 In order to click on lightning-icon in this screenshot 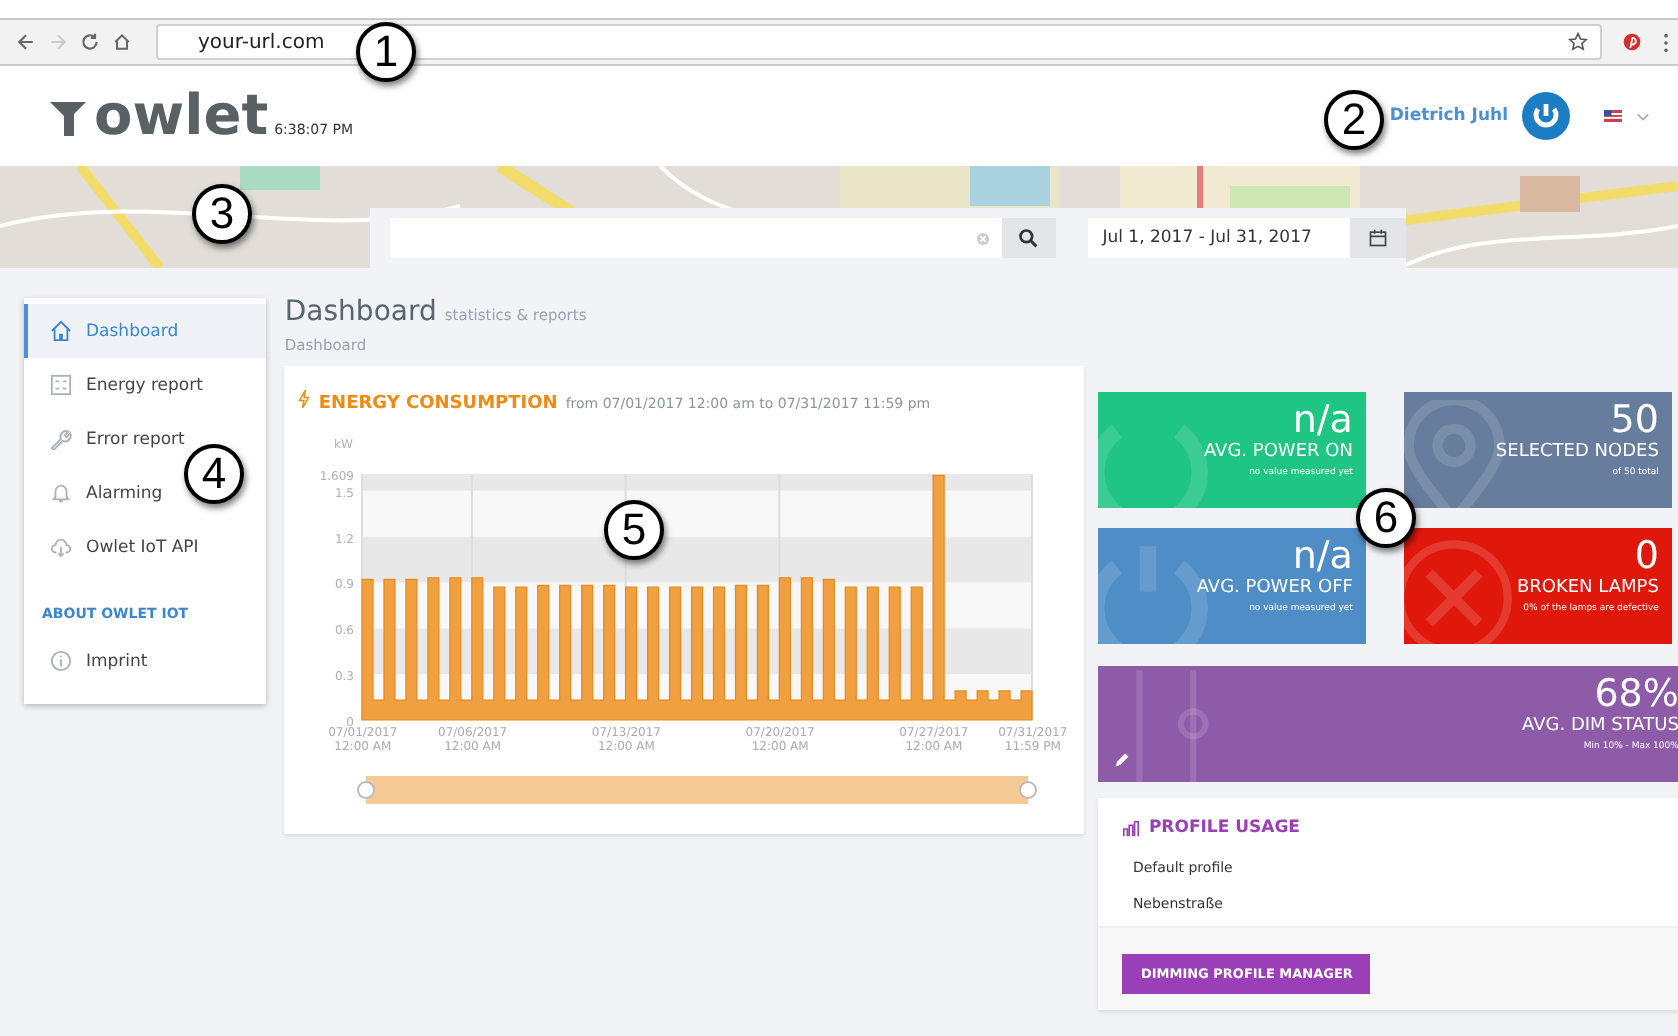, I will do `click(304, 399)`.